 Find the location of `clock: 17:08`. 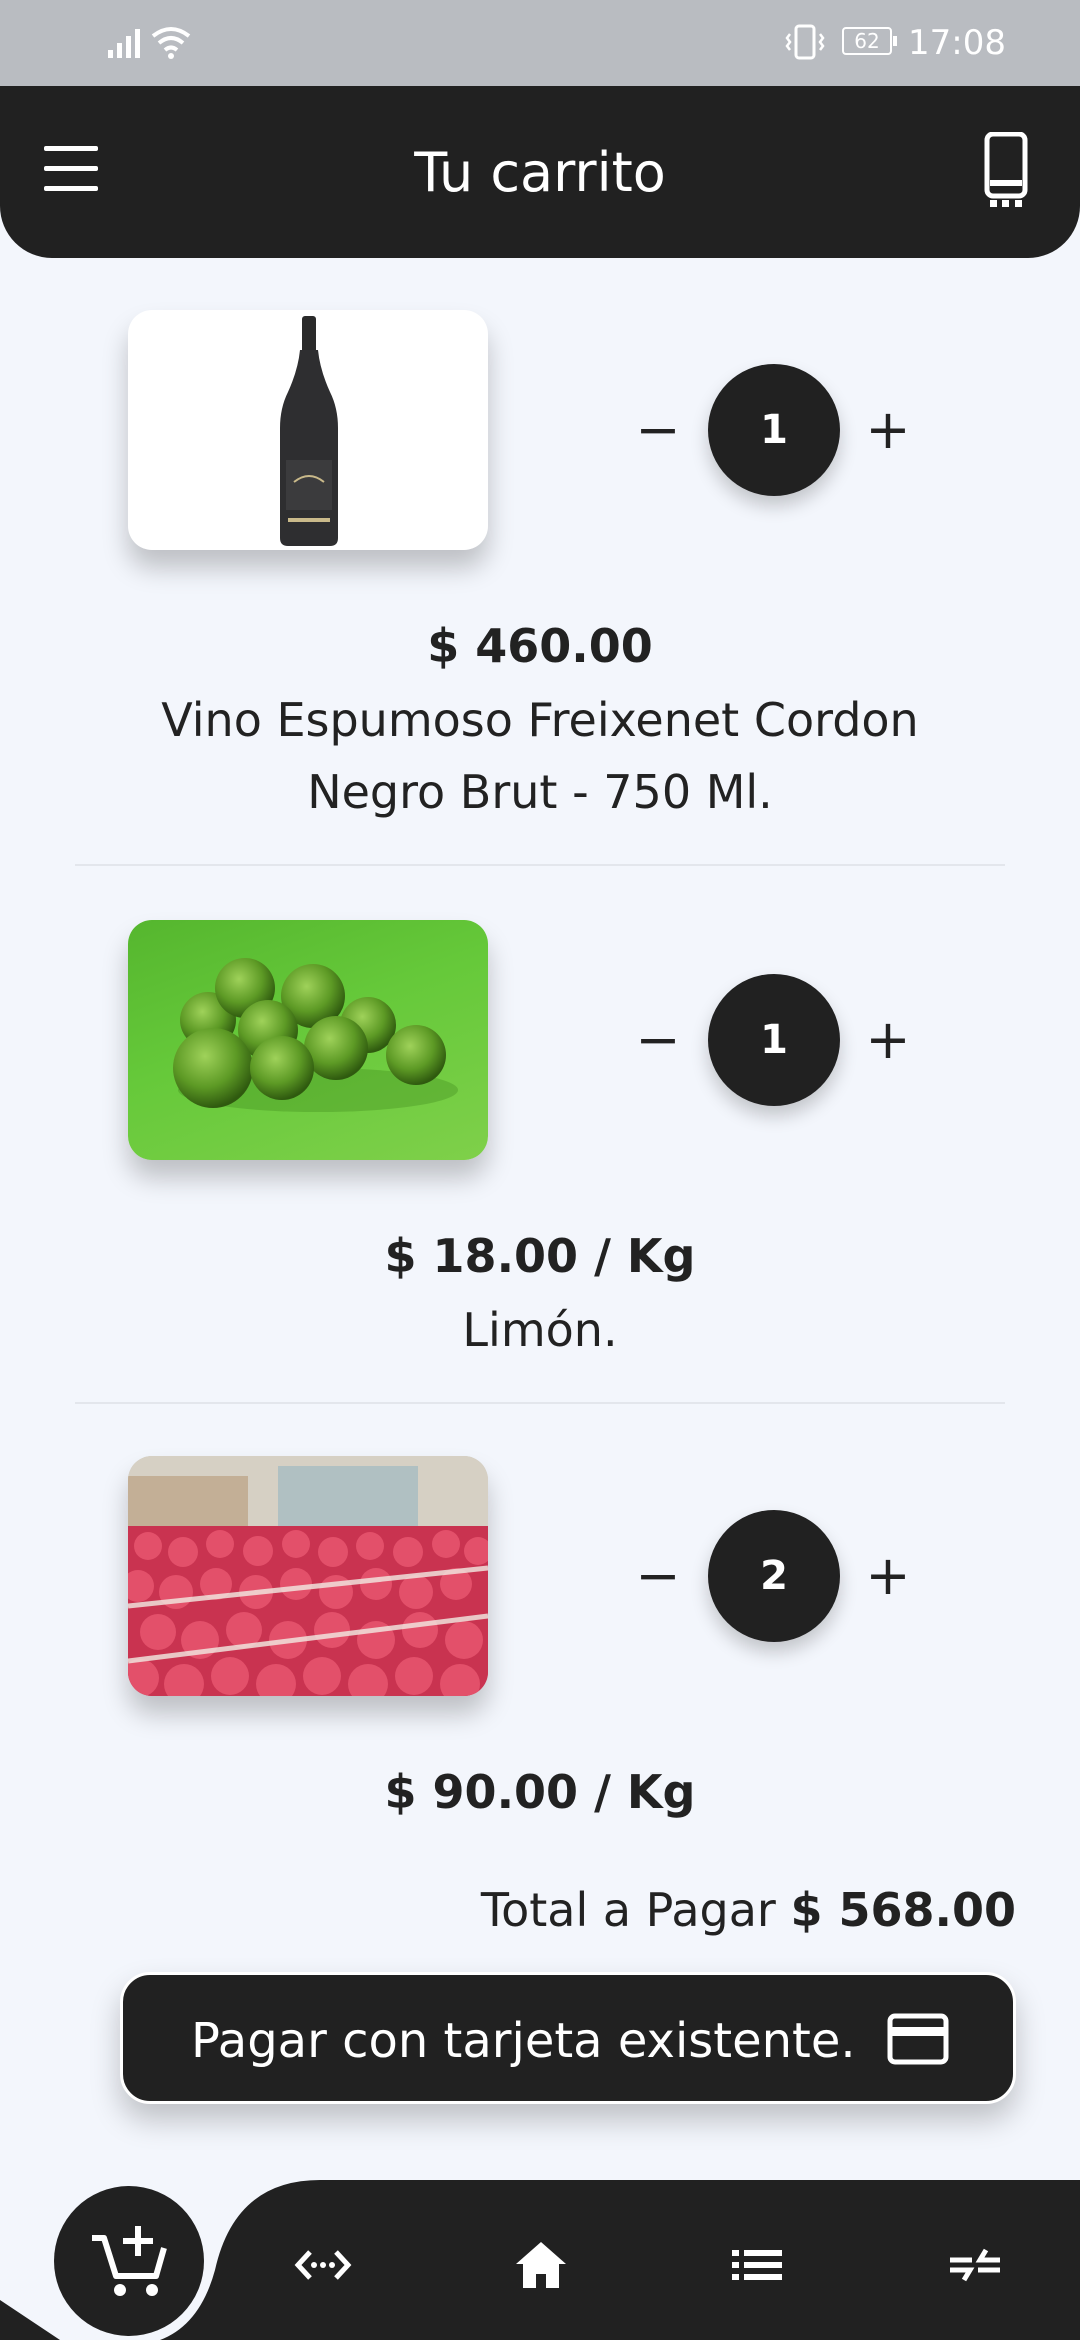

clock: 17:08 is located at coordinates (957, 43).